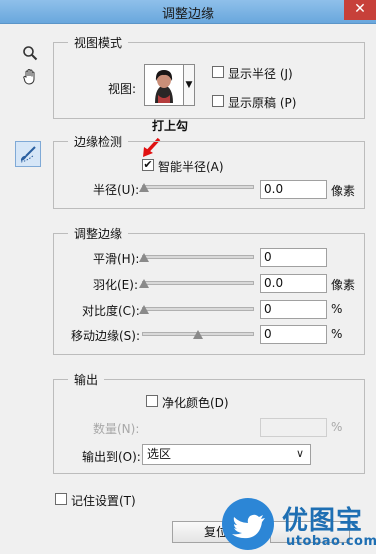  What do you see at coordinates (293, 283) in the screenshot?
I see `feather-field: 0.0` at bounding box center [293, 283].